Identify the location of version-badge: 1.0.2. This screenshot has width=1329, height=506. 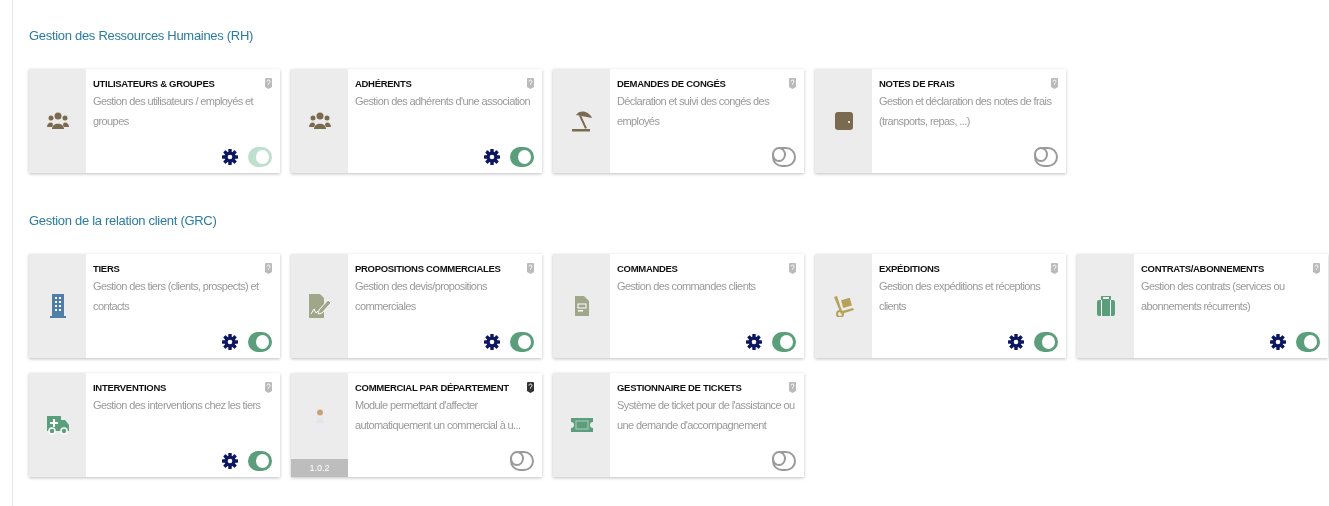
(319, 468).